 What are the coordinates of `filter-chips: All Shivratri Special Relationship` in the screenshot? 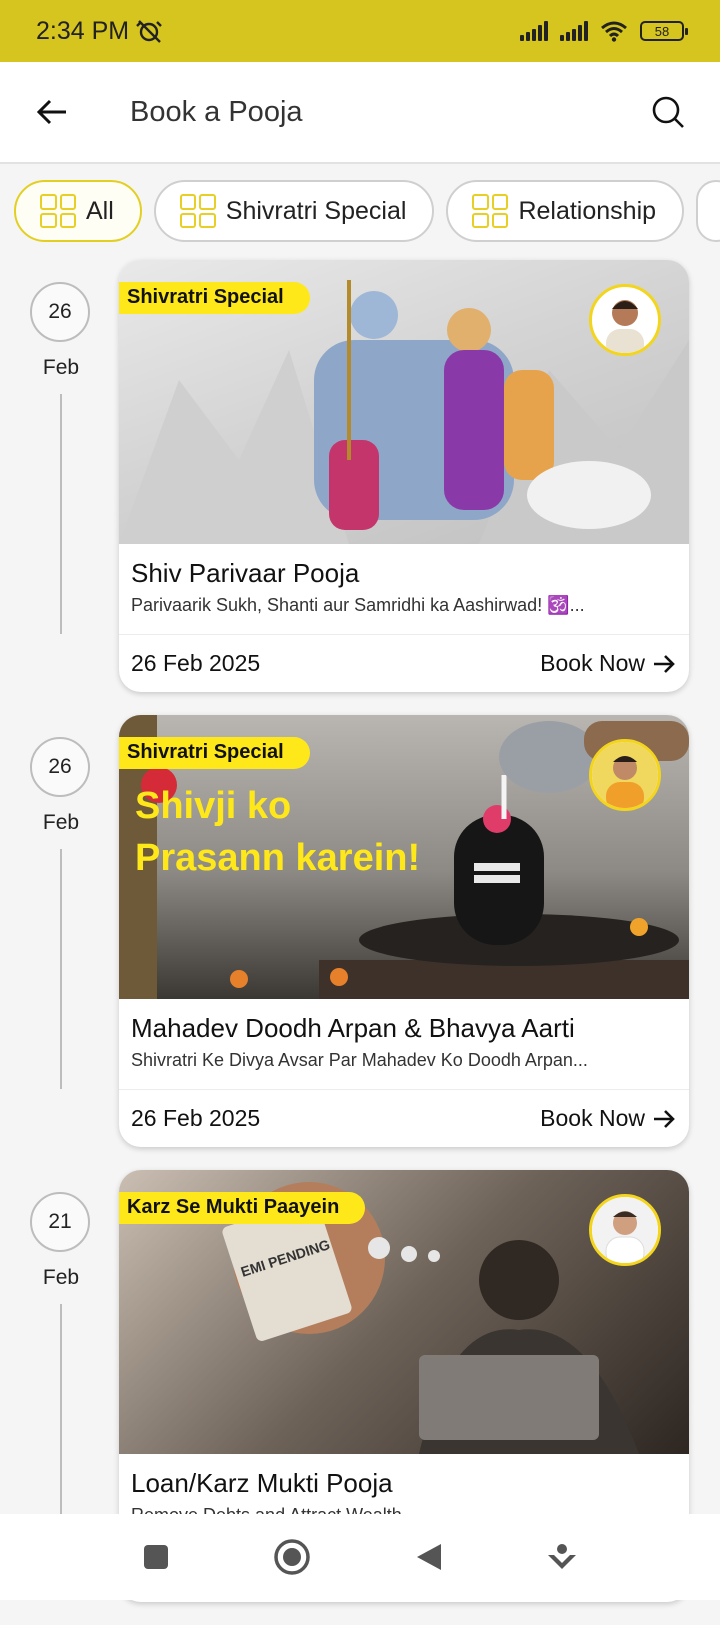 It's located at (360, 212).